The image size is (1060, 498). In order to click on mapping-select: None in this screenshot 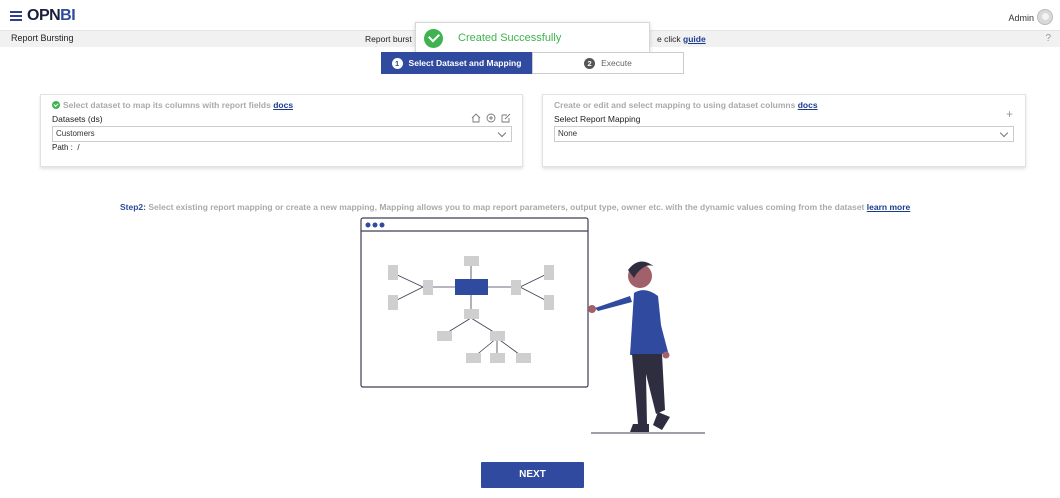, I will do `click(784, 134)`.